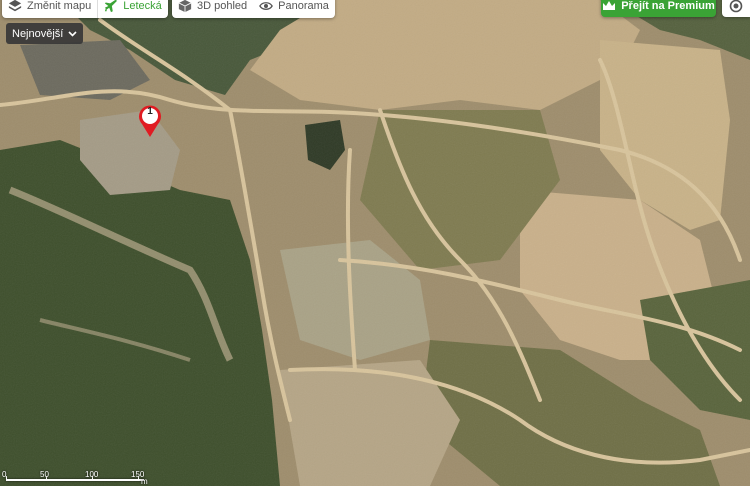  What do you see at coordinates (59, 6) in the screenshot?
I see `change-map-label: Změnit mapu` at bounding box center [59, 6].